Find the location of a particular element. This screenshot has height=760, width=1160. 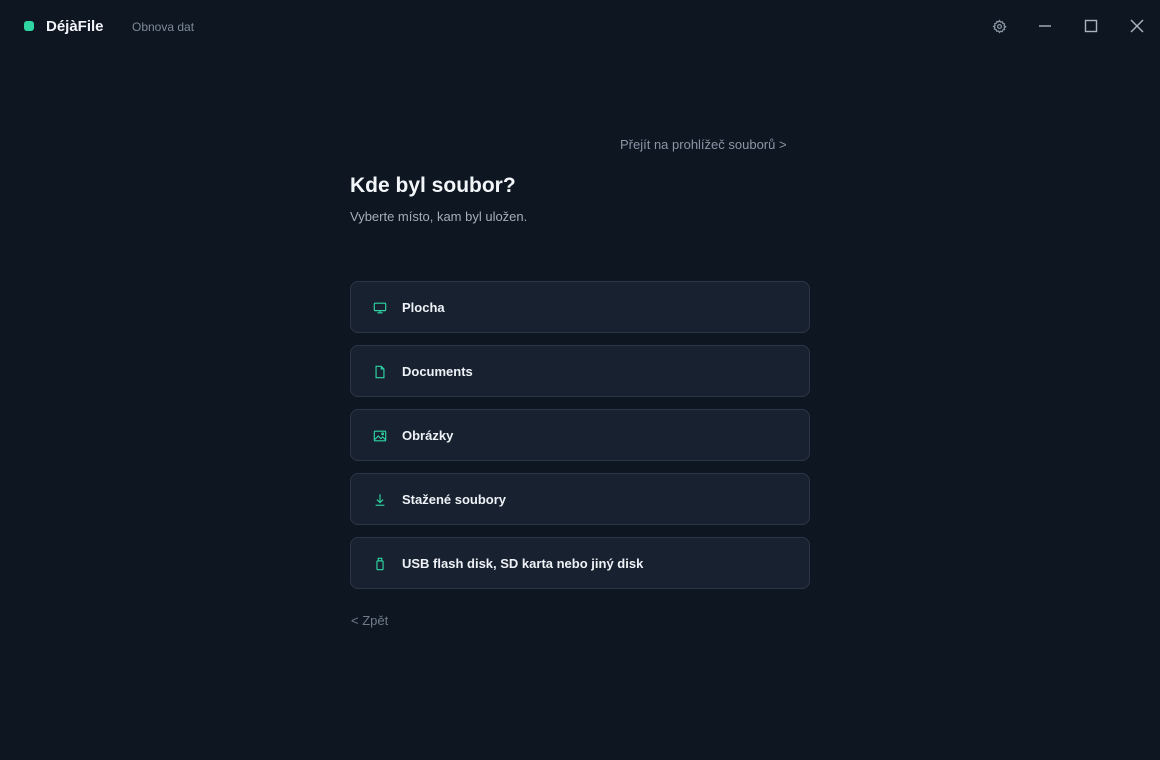

minimize-button is located at coordinates (1045, 26).